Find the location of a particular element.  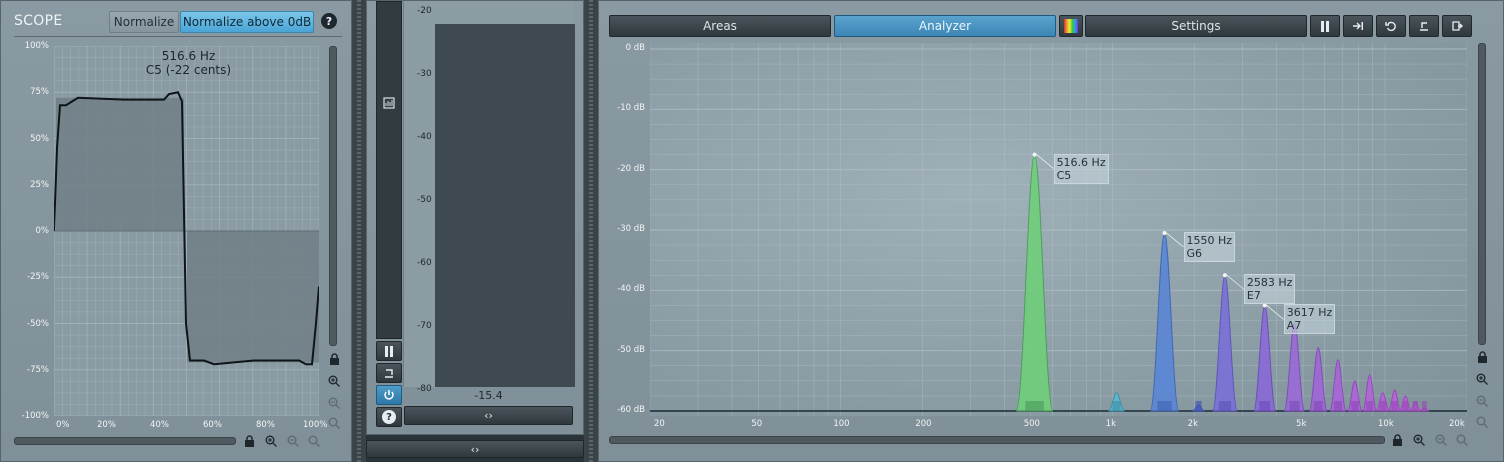

spectrum-horizontal-scrollbar is located at coordinates (997, 440).